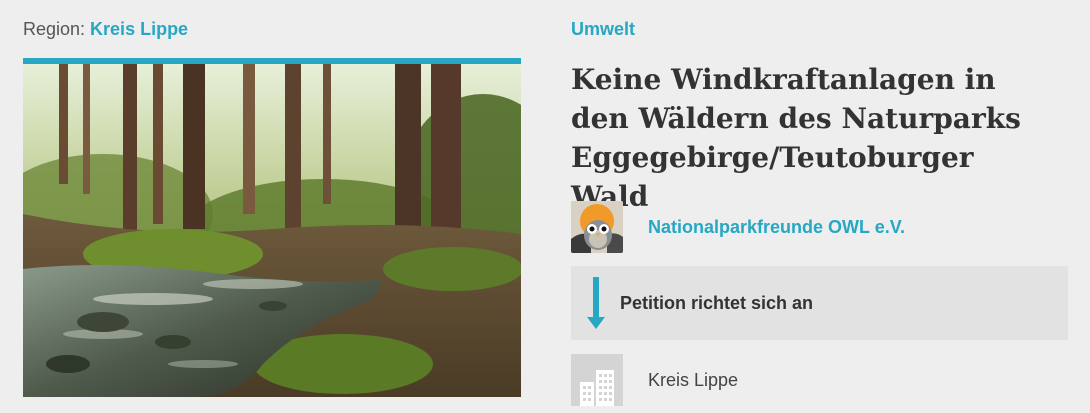 The image size is (1090, 413). I want to click on addressee-header: Petition richtet sich an, so click(819, 303).